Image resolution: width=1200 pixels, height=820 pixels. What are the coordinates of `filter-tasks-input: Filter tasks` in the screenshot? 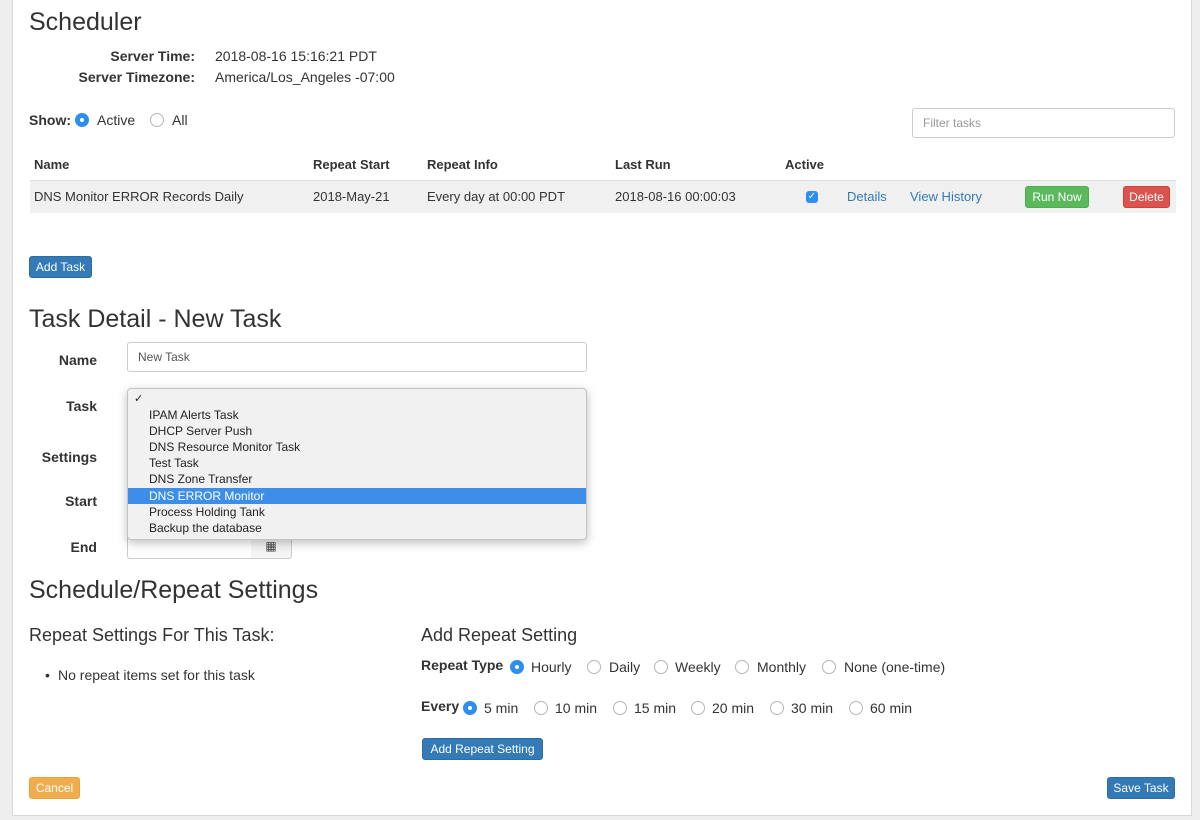 It's located at (1043, 123).